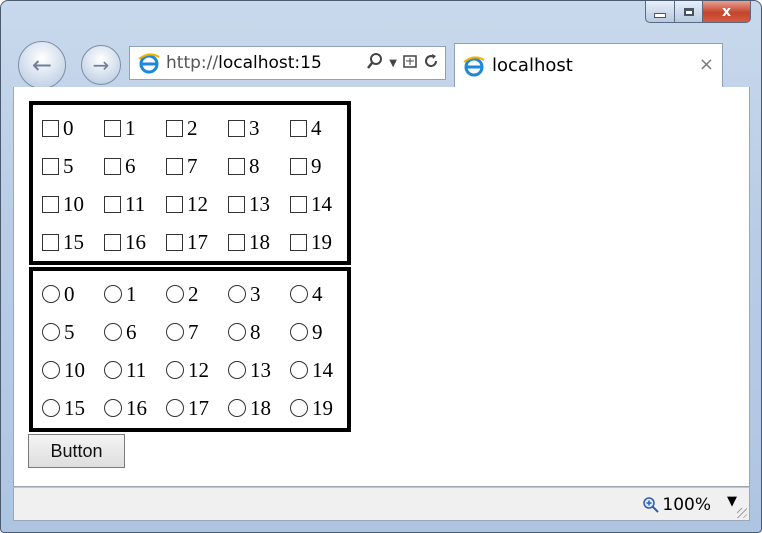 This screenshot has width=762, height=533. I want to click on checkbox-item: 3, so click(244, 128).